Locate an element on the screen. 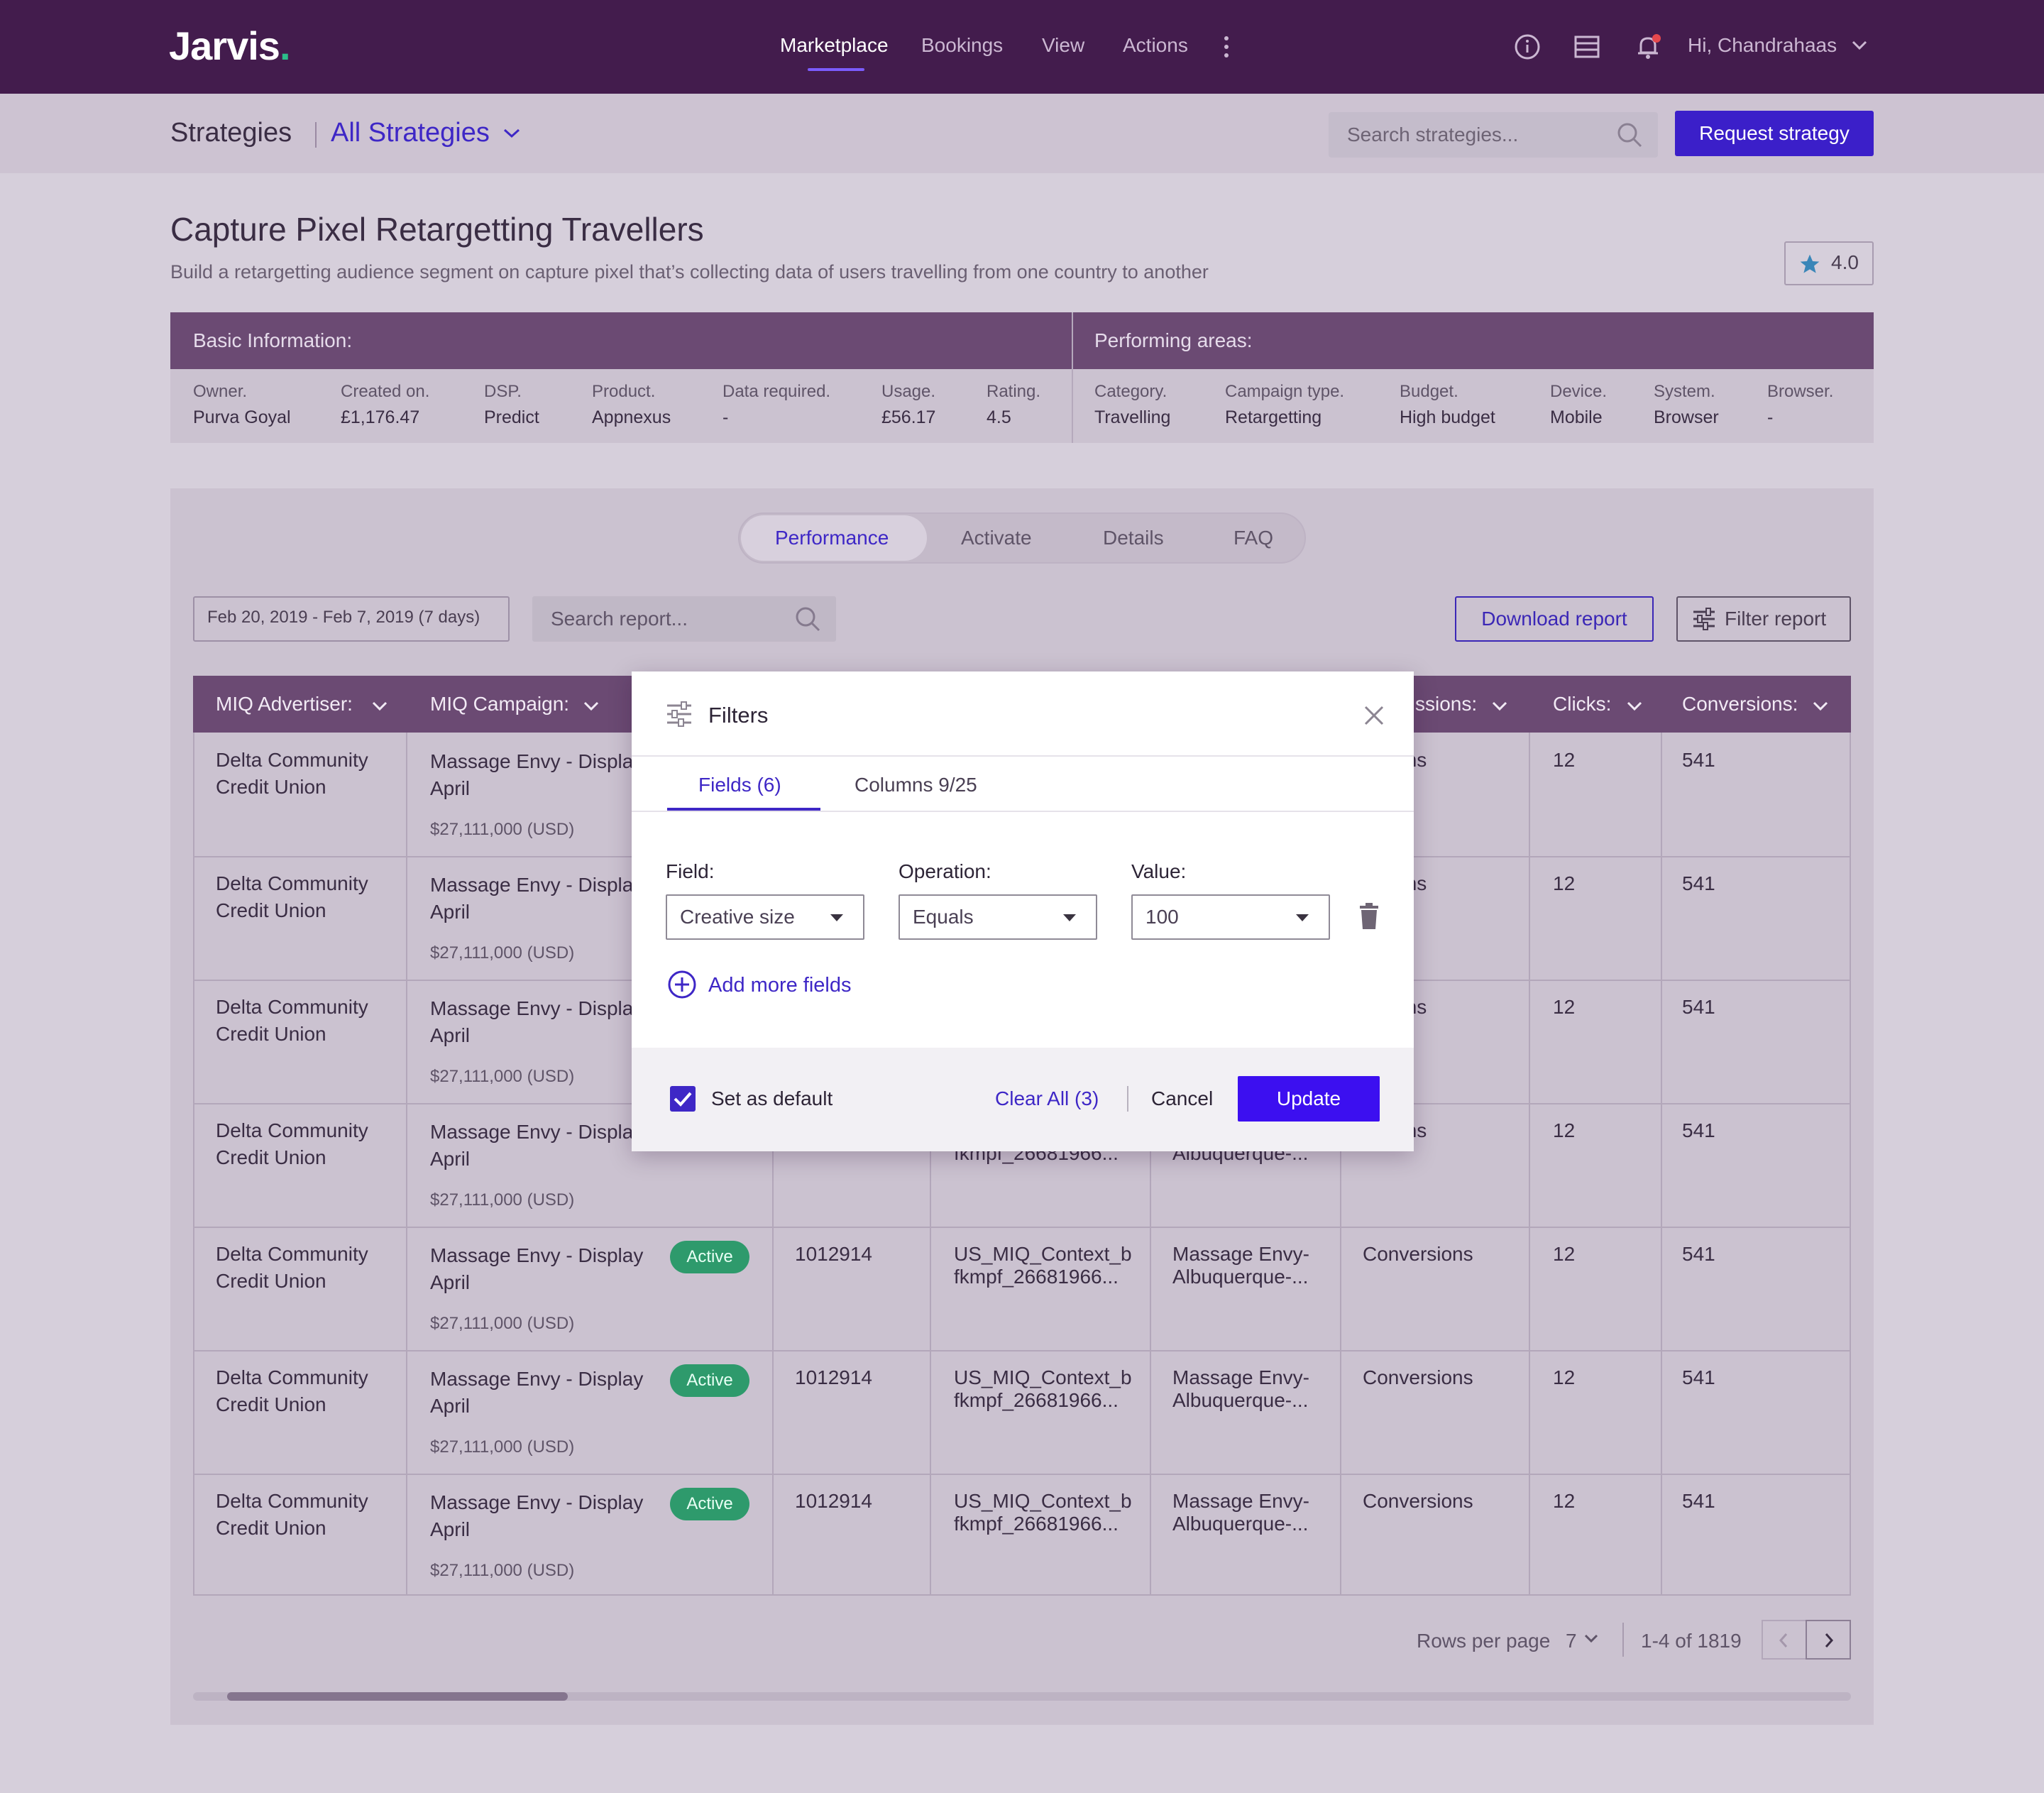  nav-view: View is located at coordinates (1063, 45).